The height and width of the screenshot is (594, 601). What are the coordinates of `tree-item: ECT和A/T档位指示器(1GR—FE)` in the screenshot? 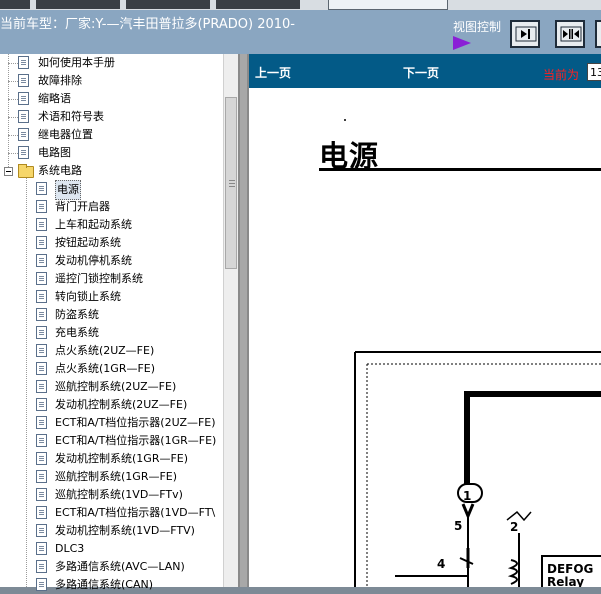 It's located at (111, 441).